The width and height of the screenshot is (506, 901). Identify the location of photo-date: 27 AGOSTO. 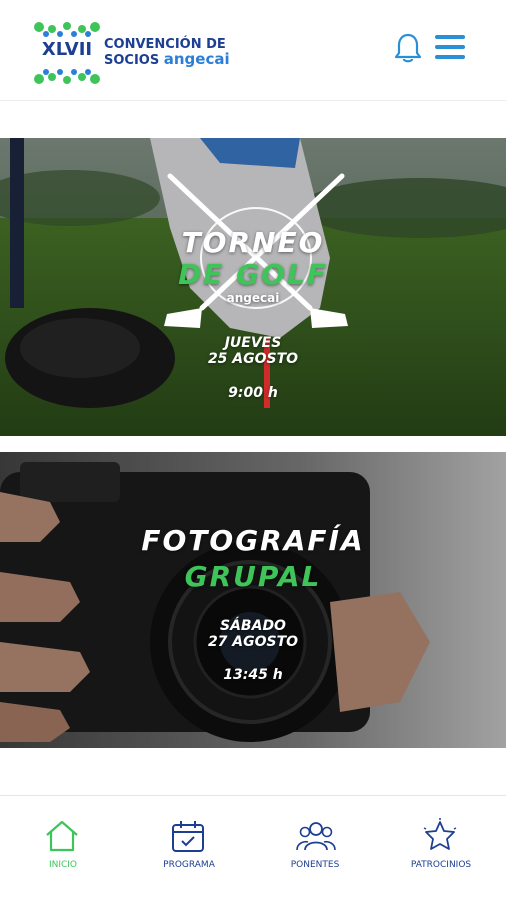
(253, 642).